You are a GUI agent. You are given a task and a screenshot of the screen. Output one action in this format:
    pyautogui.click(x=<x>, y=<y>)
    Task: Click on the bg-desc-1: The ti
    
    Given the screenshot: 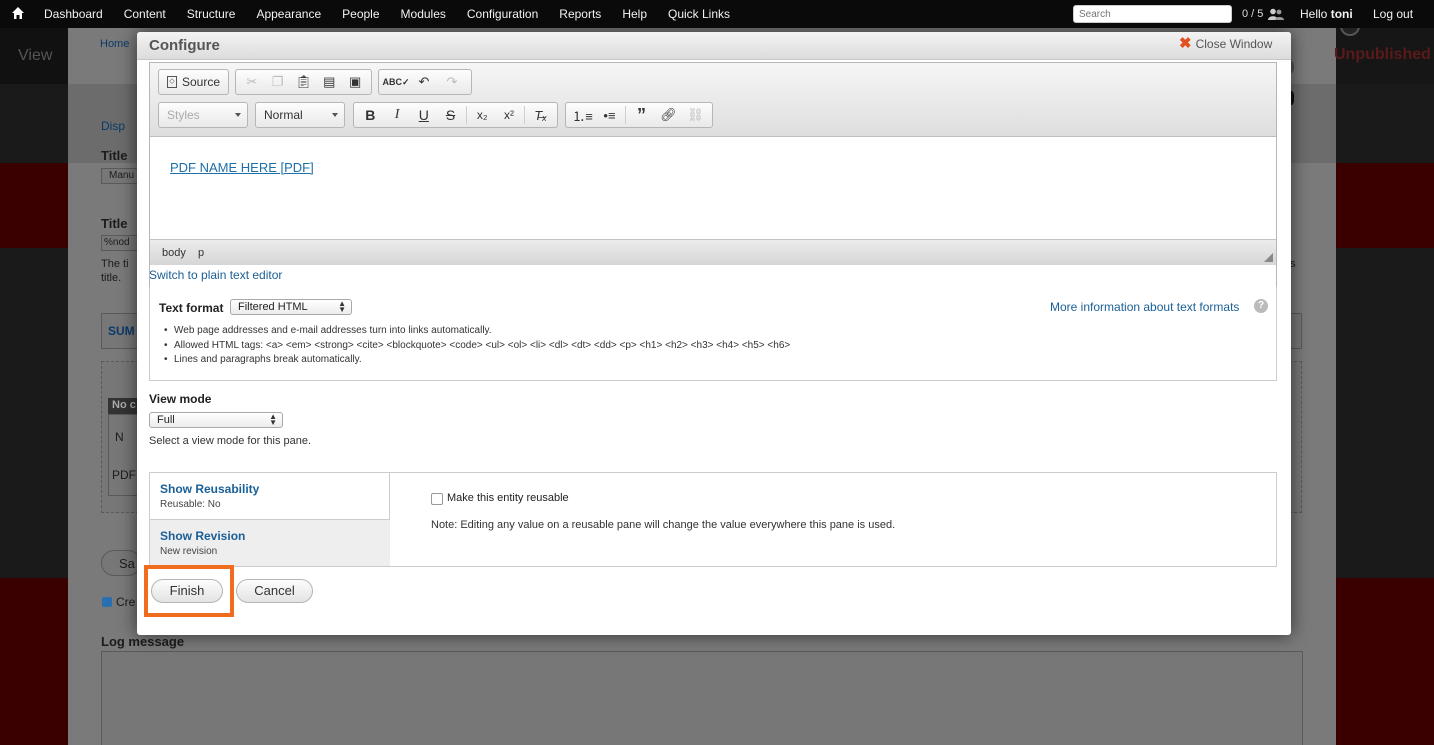 What is the action you would take?
    pyautogui.click(x=115, y=264)
    